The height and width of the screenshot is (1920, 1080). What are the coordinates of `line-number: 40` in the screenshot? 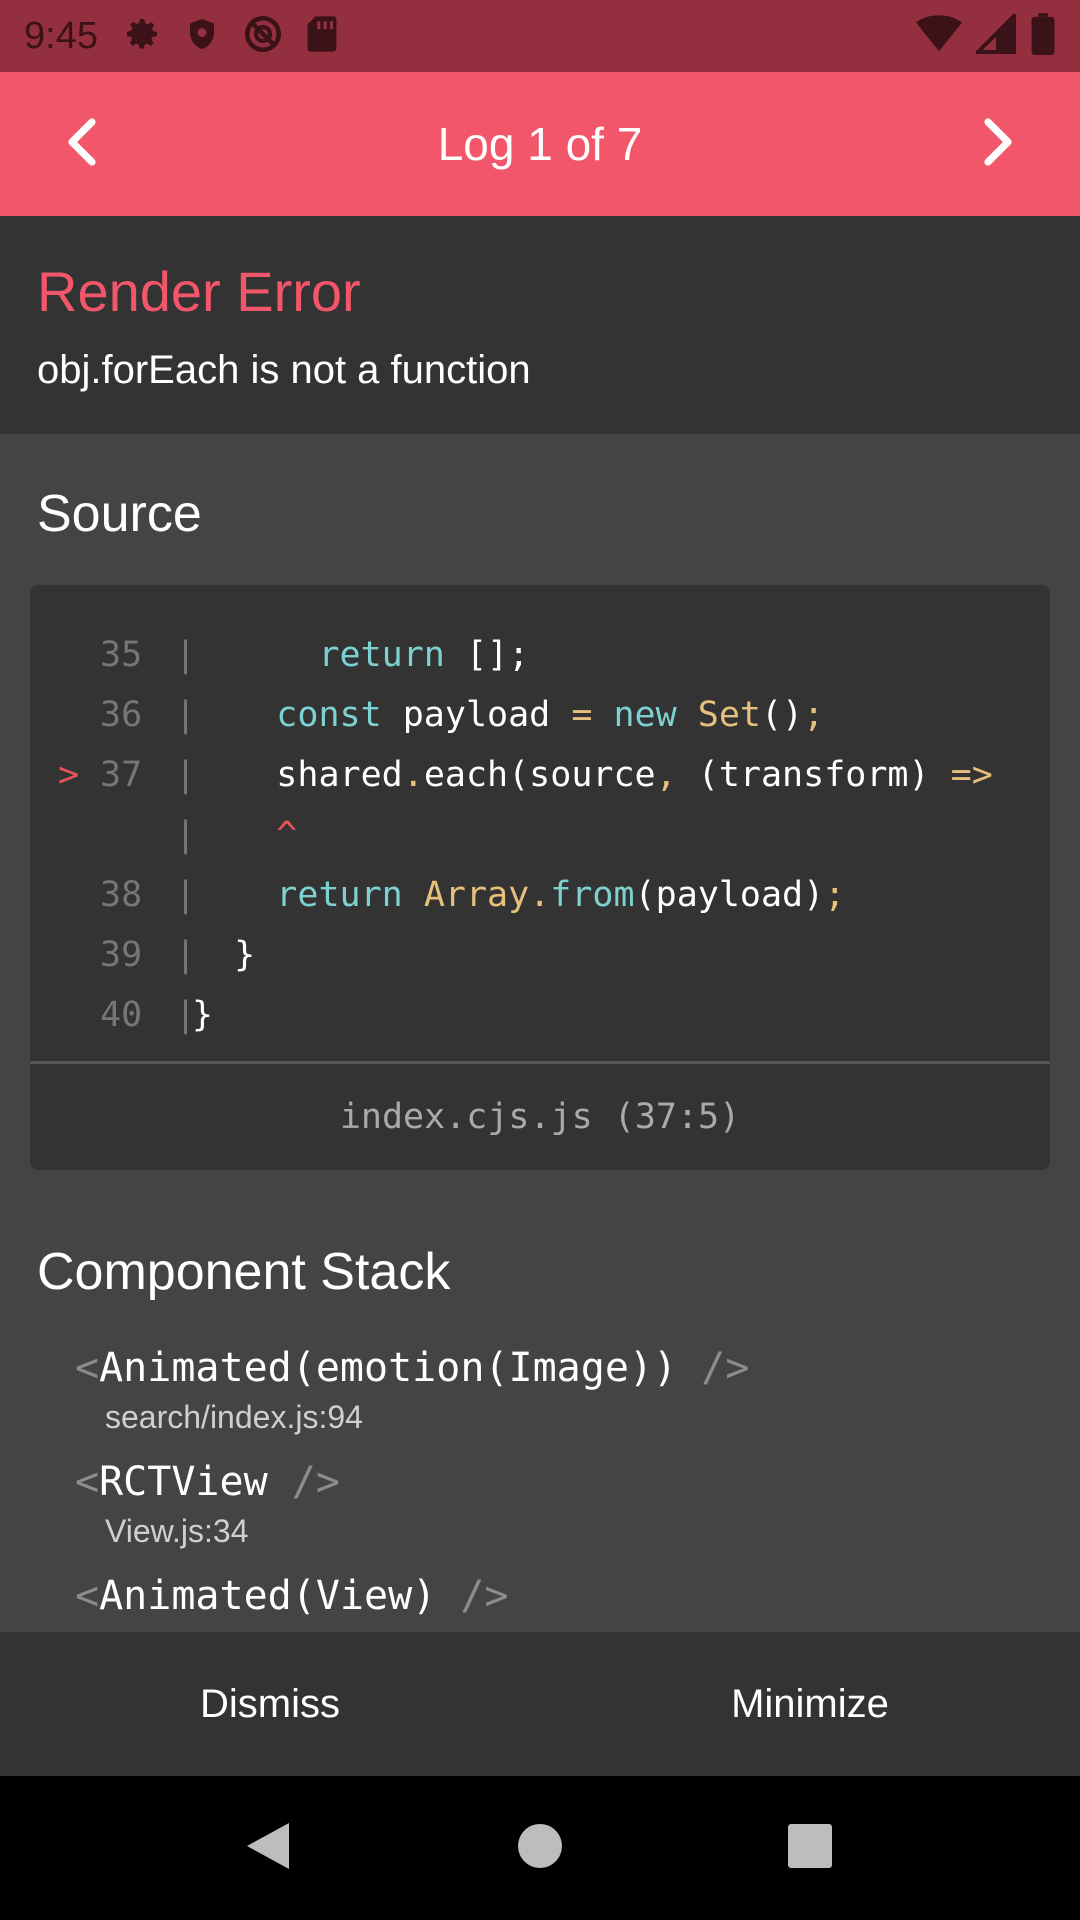 It's located at (121, 1015).